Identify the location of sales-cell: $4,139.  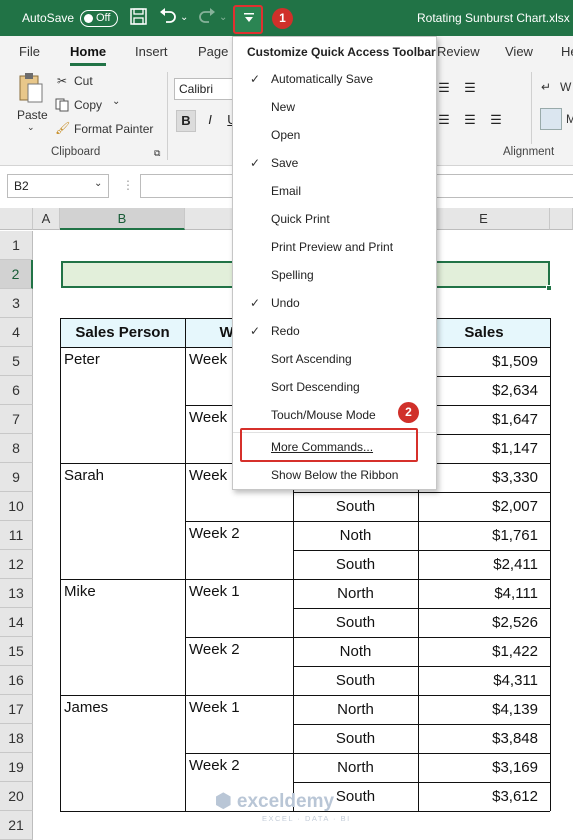
(484, 709).